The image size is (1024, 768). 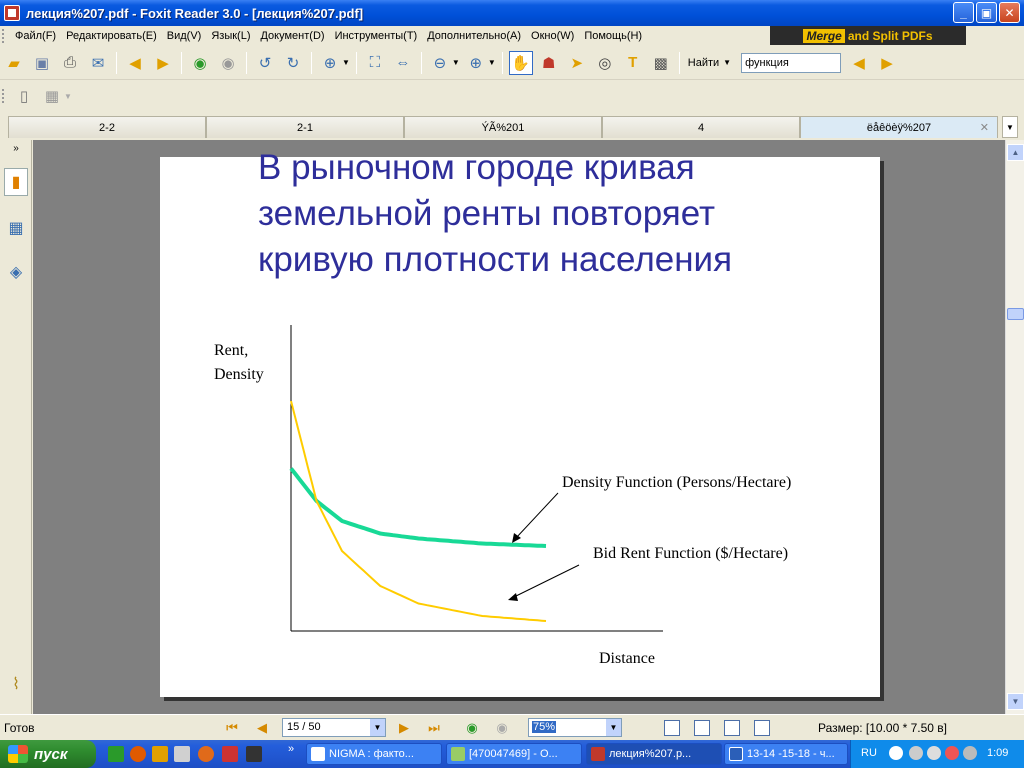 What do you see at coordinates (24, 96) in the screenshot?
I see `page-icon: ▯` at bounding box center [24, 96].